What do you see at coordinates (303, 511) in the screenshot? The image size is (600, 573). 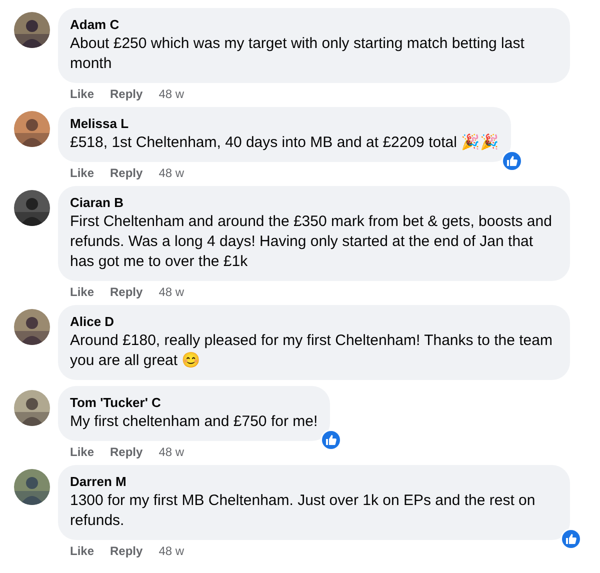 I see `comment-text: 1300 for my first MB Cheltenham. Just over 1k on EPs and the rest on refunds.` at bounding box center [303, 511].